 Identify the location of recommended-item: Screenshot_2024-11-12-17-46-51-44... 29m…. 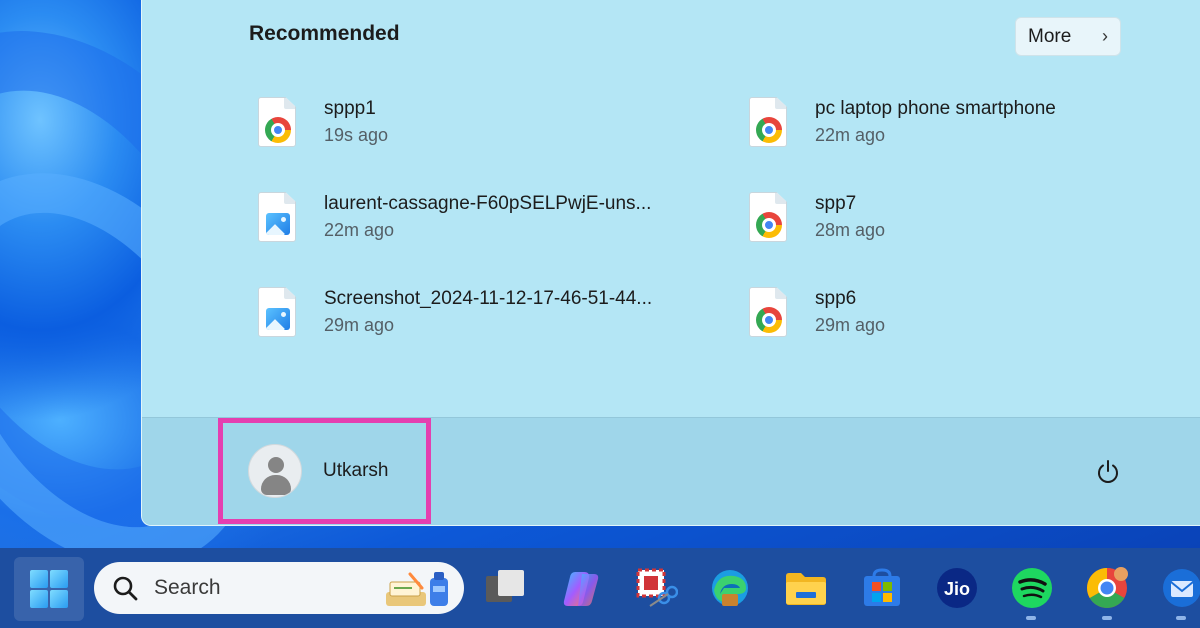
(455, 312).